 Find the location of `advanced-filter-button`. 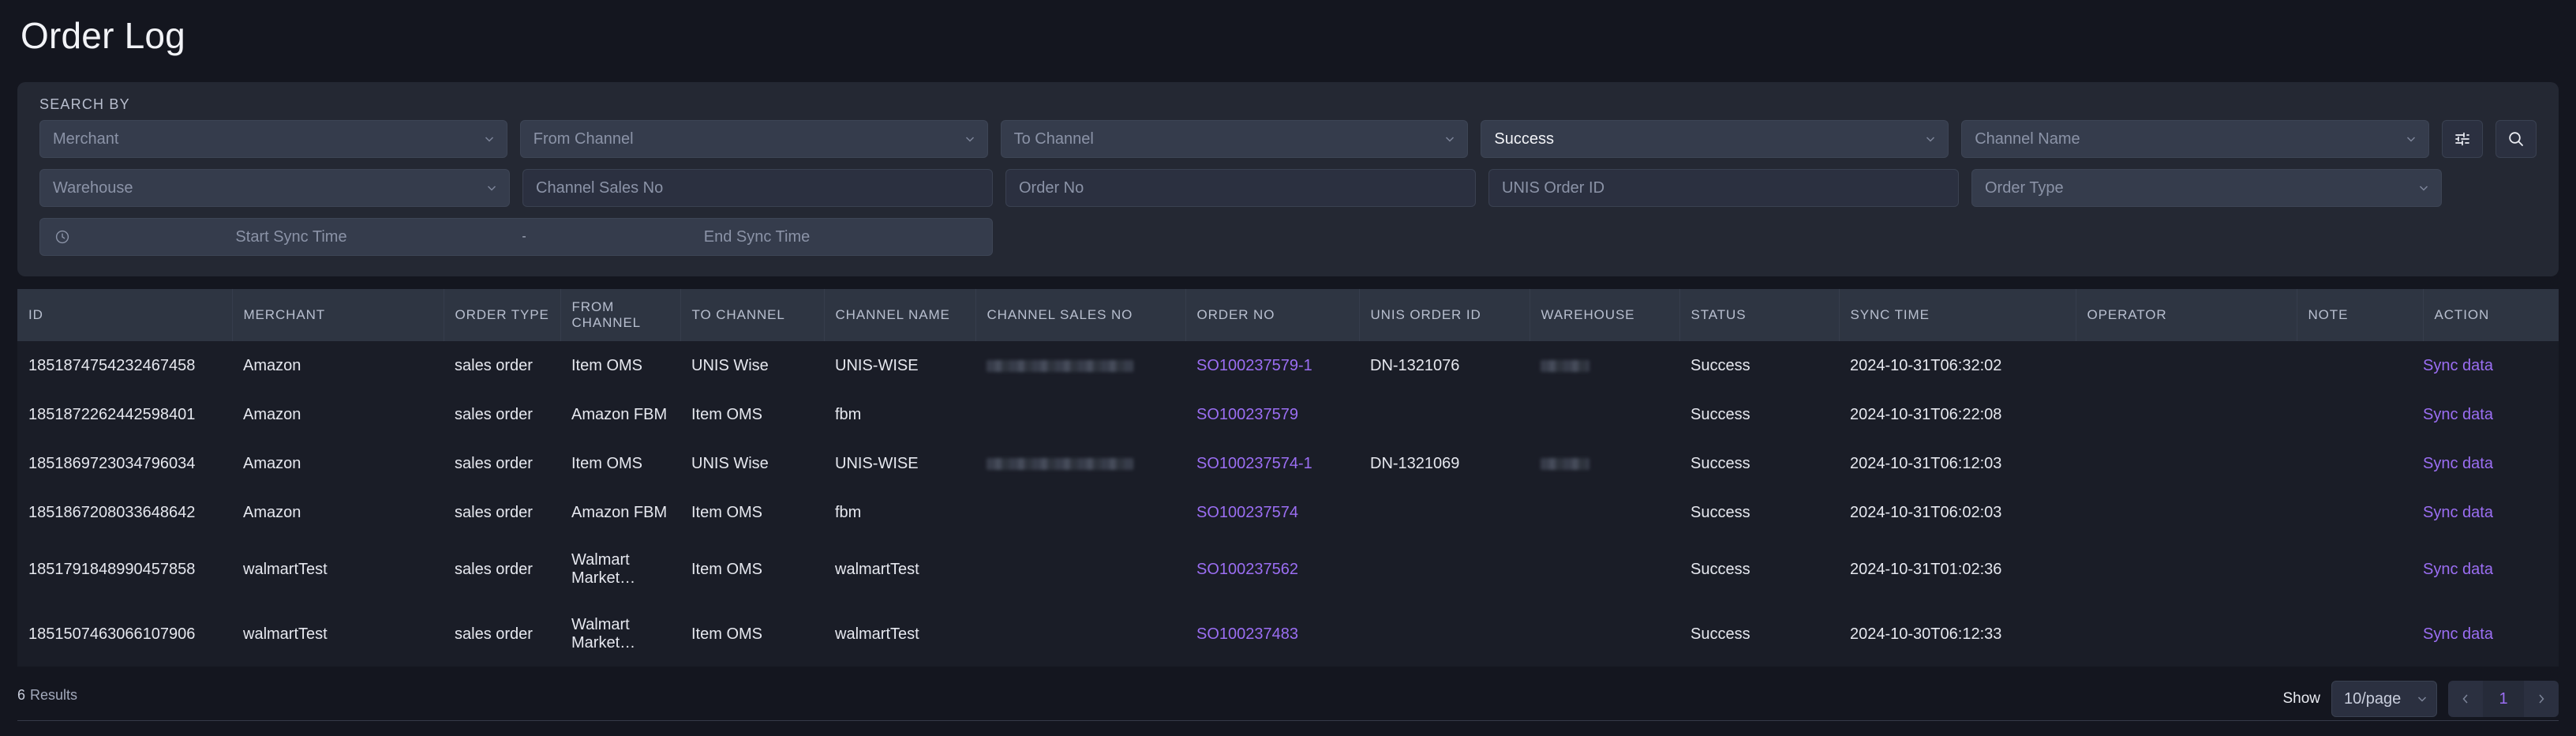

advanced-filter-button is located at coordinates (2462, 139).